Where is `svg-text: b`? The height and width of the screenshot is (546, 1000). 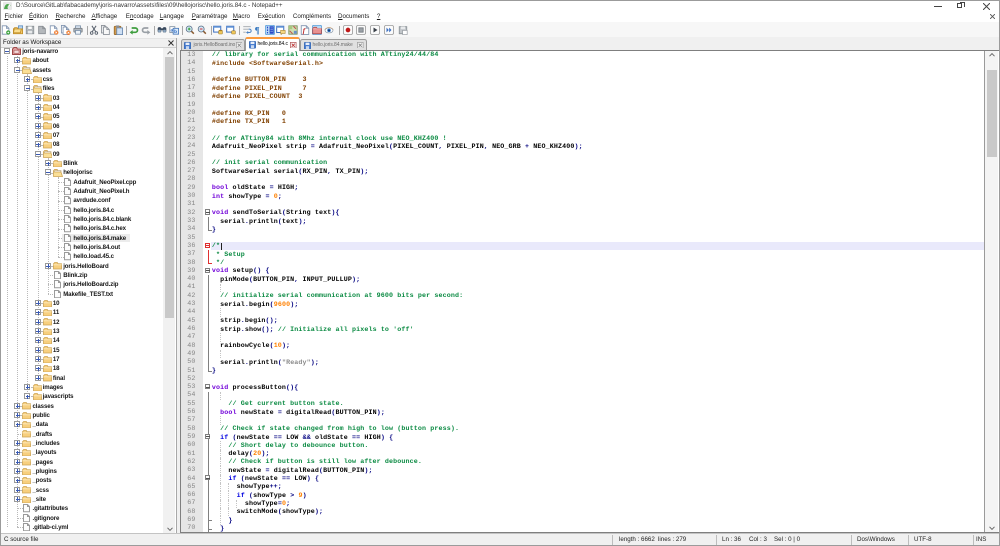 svg-text: b is located at coordinates (175, 31).